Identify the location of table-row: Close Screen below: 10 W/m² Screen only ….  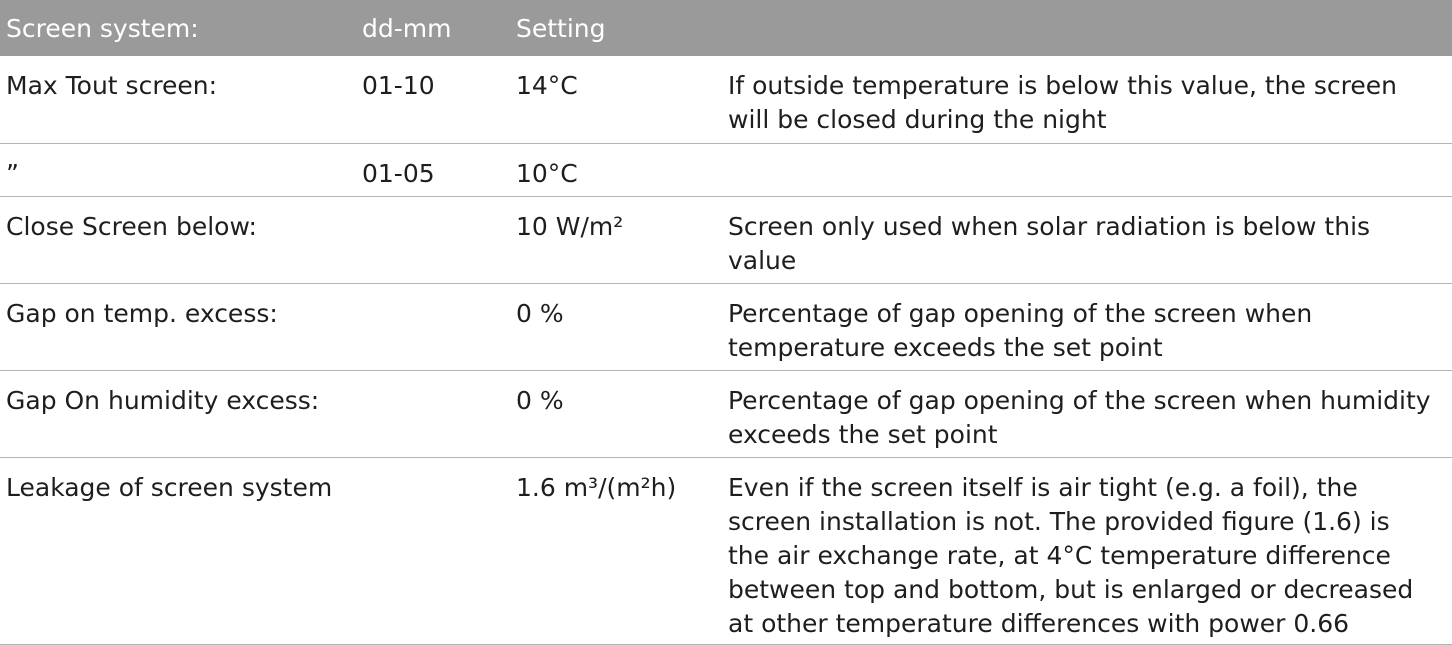
(726, 240).